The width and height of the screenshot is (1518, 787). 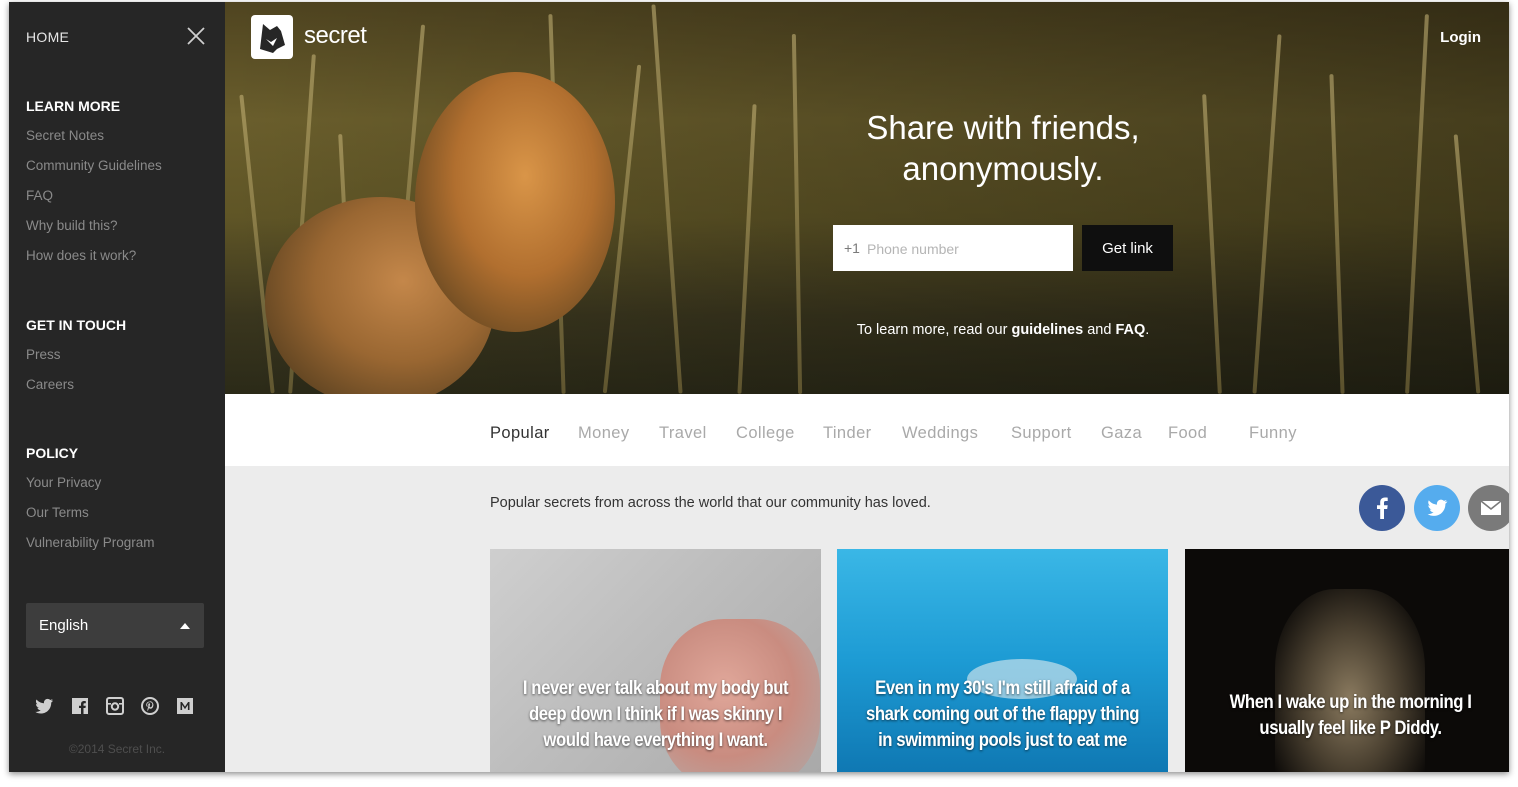 I want to click on copyright-text: ©2014 Secret Inc., so click(x=117, y=749).